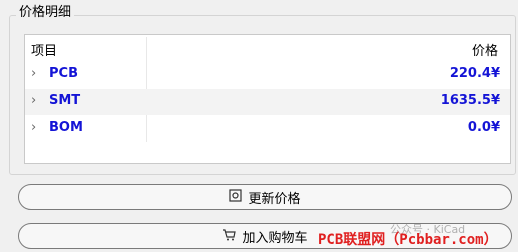 The height and width of the screenshot is (252, 518). I want to click on row-name: SMT, so click(65, 100).